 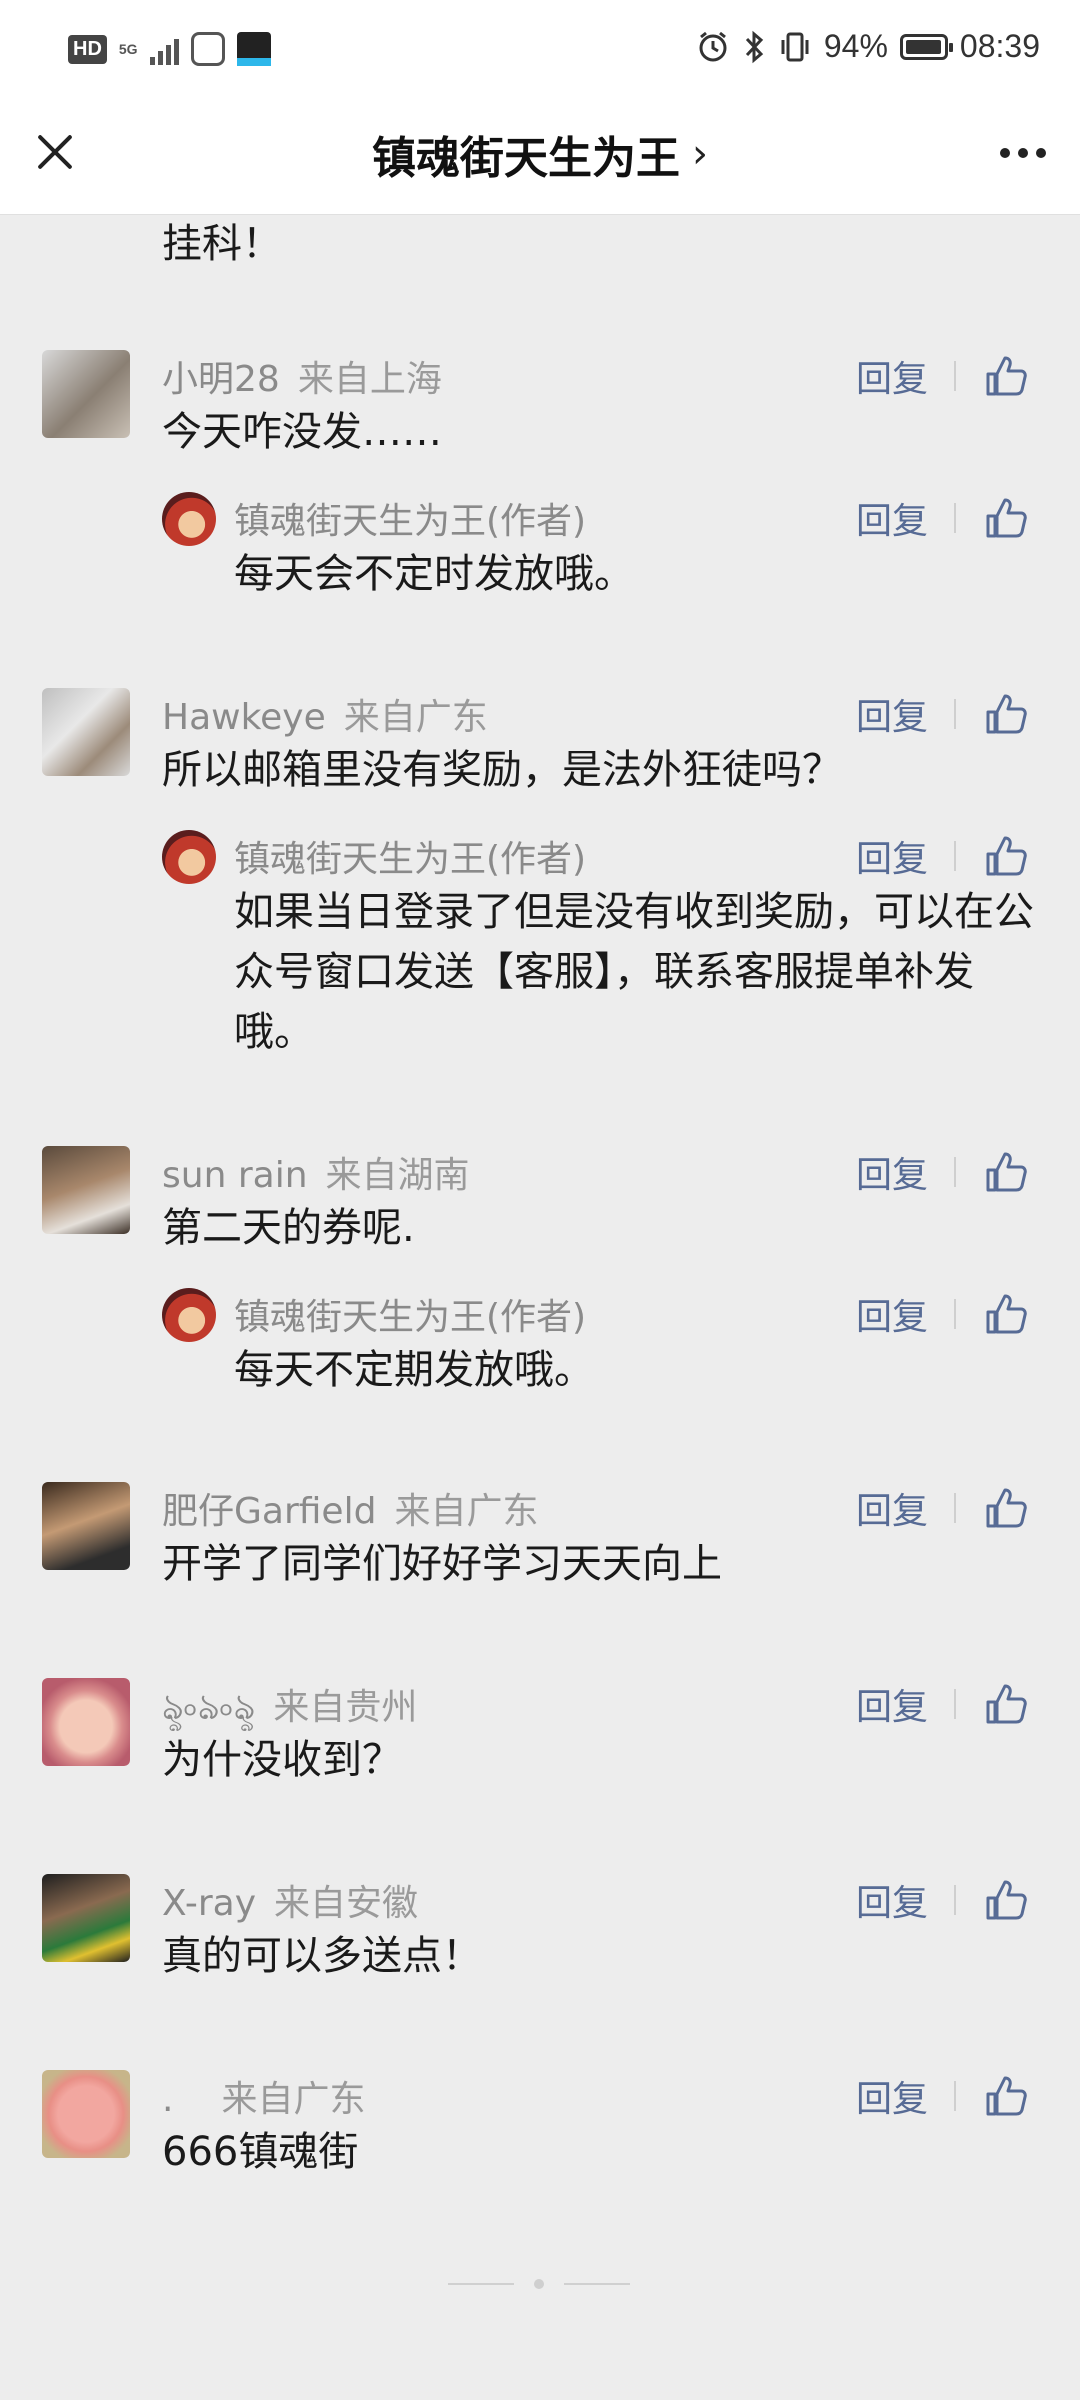 I want to click on status-right: 94% 08:39, so click(x=868, y=46).